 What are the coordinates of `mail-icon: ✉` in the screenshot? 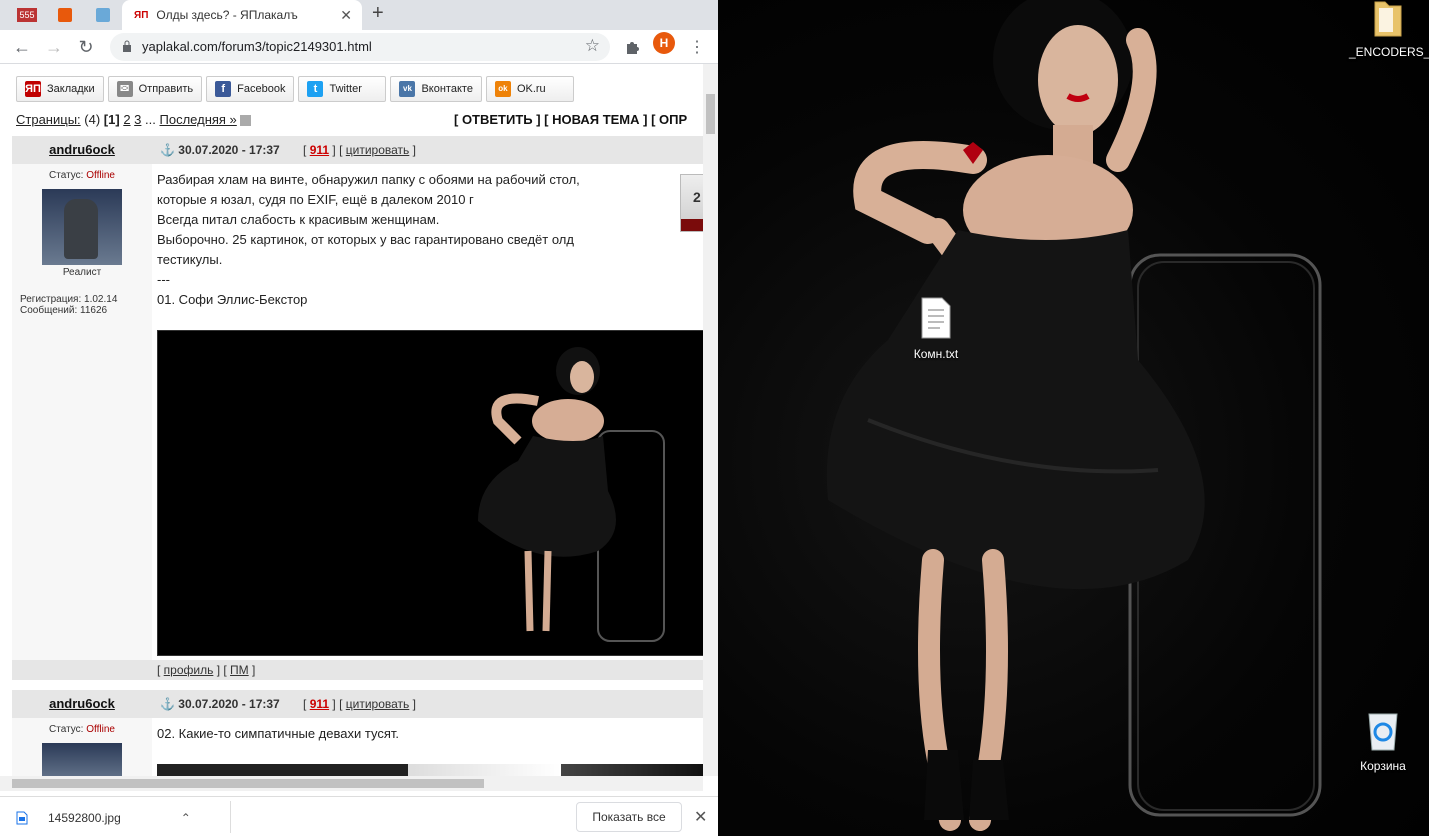 It's located at (124, 89).